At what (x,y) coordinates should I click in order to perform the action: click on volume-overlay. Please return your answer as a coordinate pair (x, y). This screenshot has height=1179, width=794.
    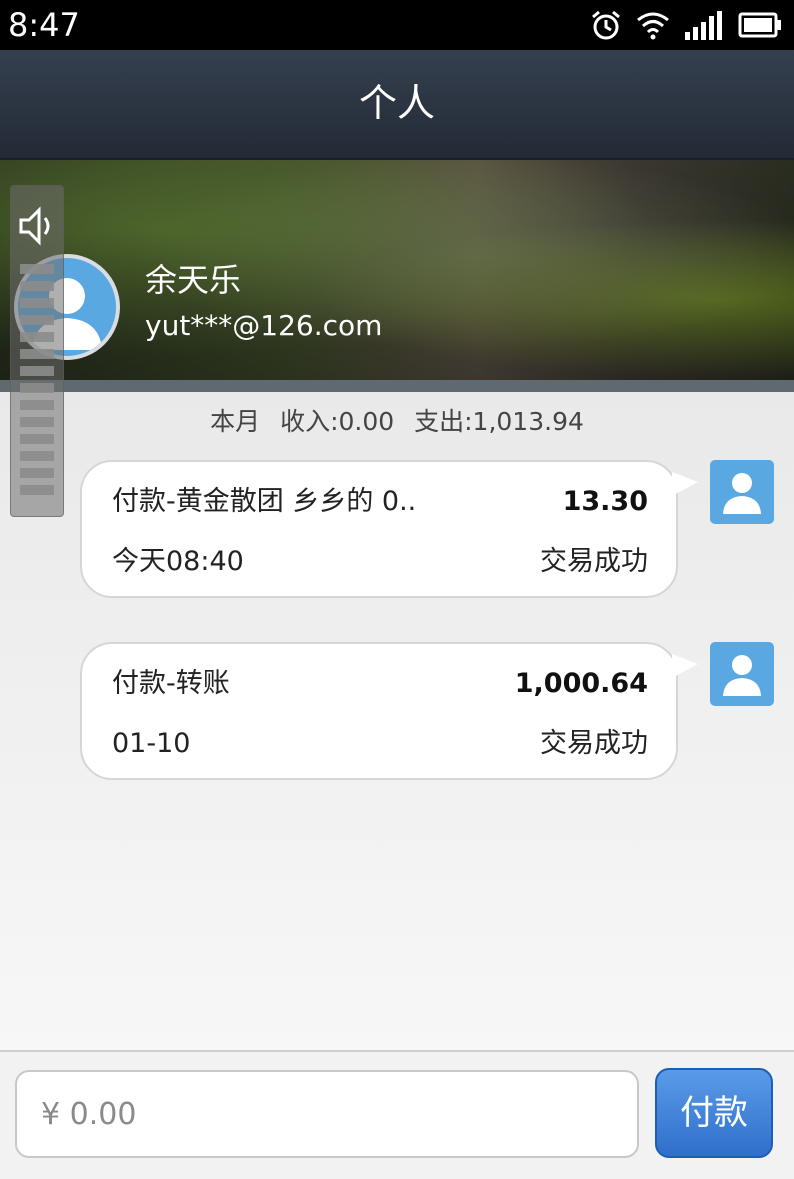
    Looking at the image, I should click on (37, 351).